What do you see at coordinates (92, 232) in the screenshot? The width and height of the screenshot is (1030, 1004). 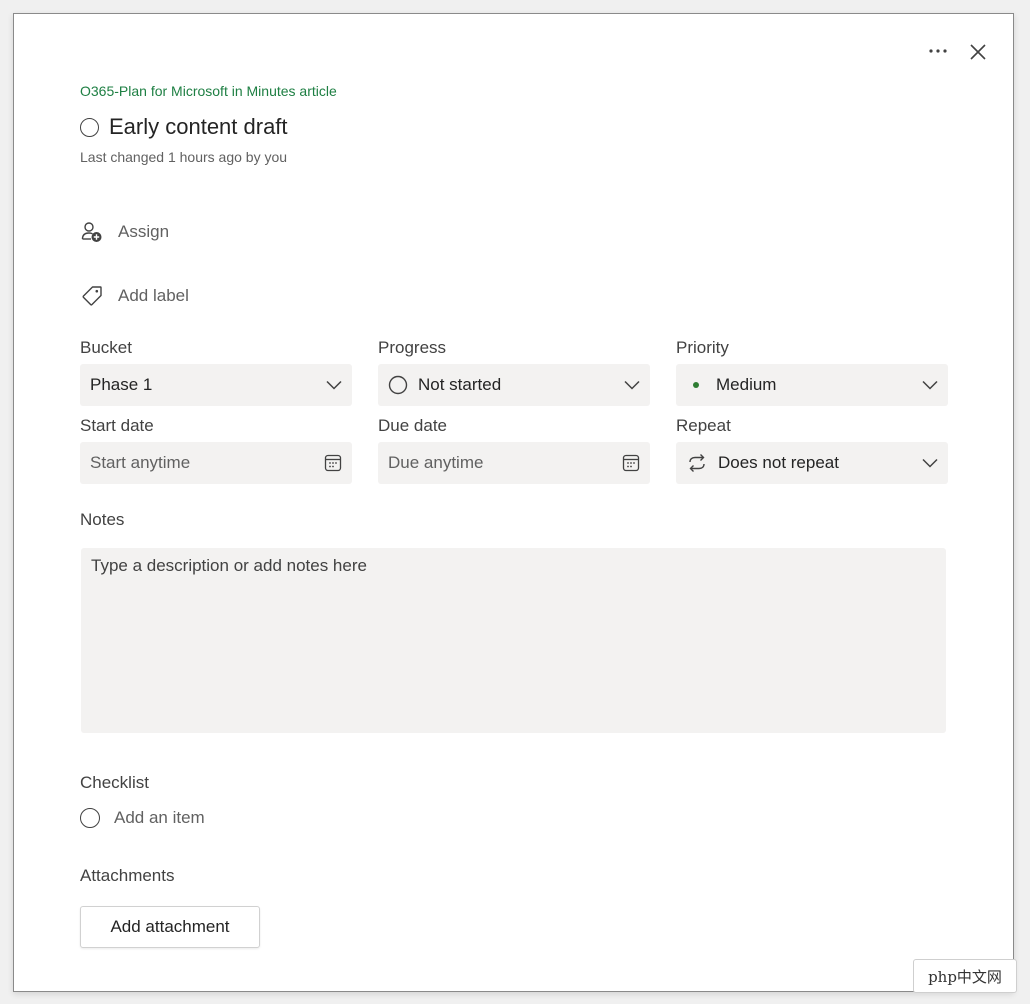 I see `person-add-icon` at bounding box center [92, 232].